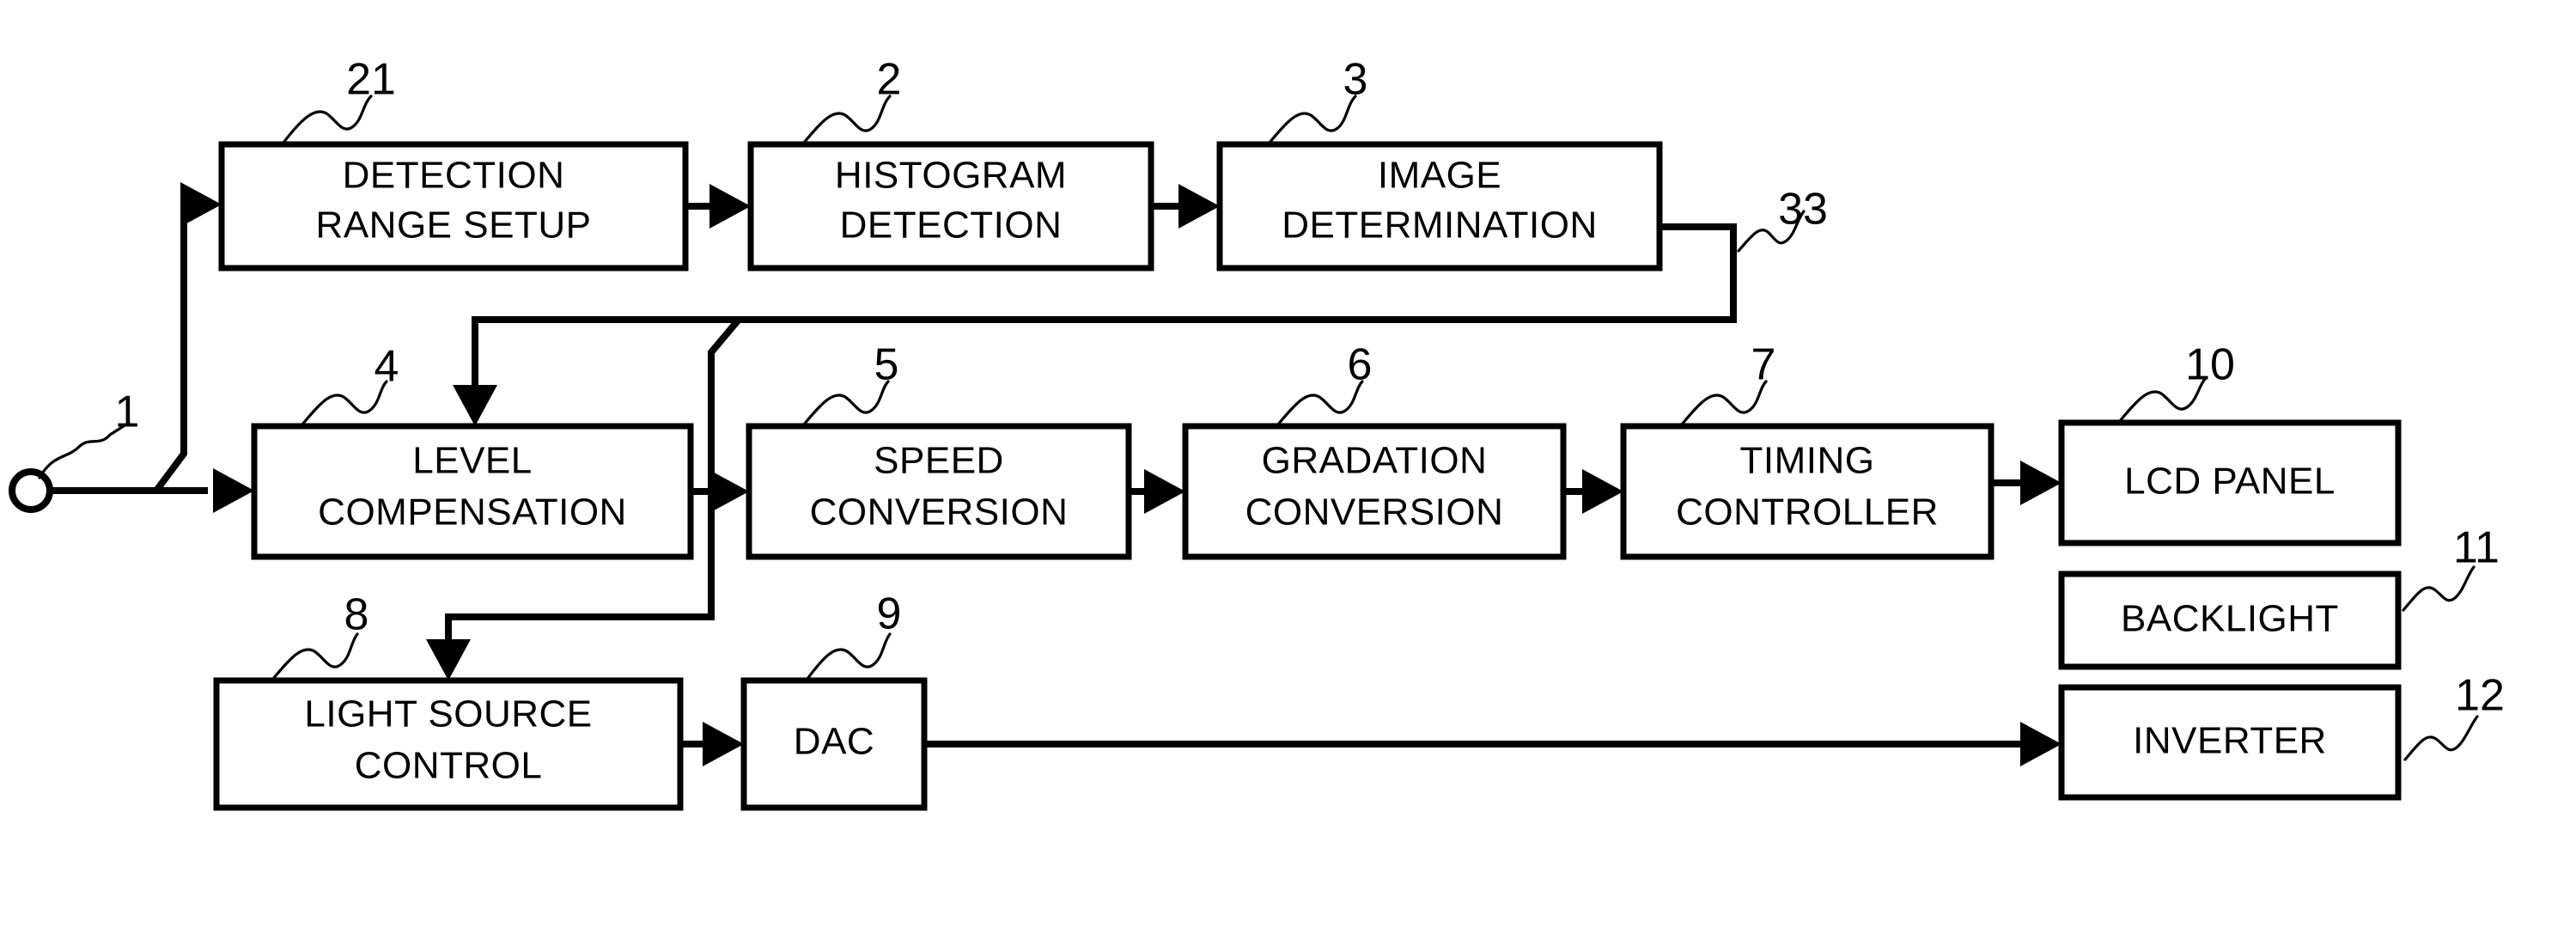 This screenshot has height=952, width=2576. I want to click on block-histogram-detection: HISTOGRAM DETECTION, so click(951, 206).